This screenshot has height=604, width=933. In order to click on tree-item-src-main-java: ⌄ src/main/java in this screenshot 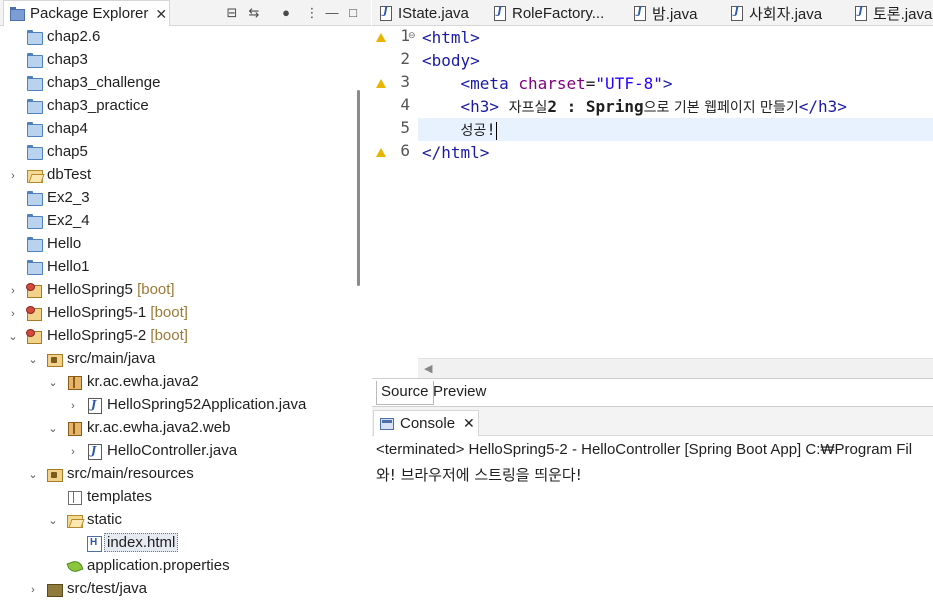, I will do `click(178, 359)`.